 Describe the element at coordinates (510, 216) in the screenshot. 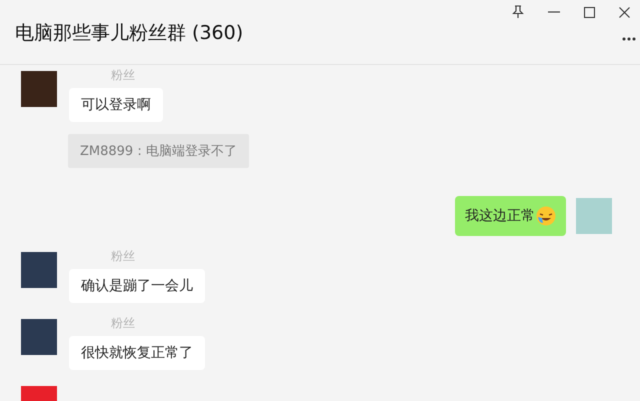

I see `message-bubble: 我这边正常` at that location.